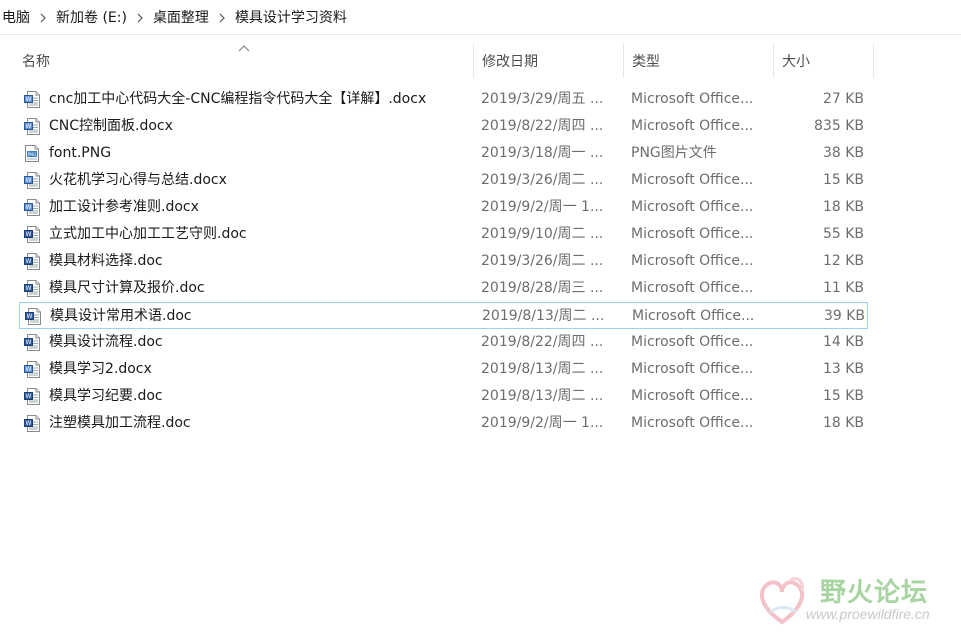  Describe the element at coordinates (91, 17) in the screenshot. I see `breadcrumb-item-drive: 新加卷 (E:)` at that location.